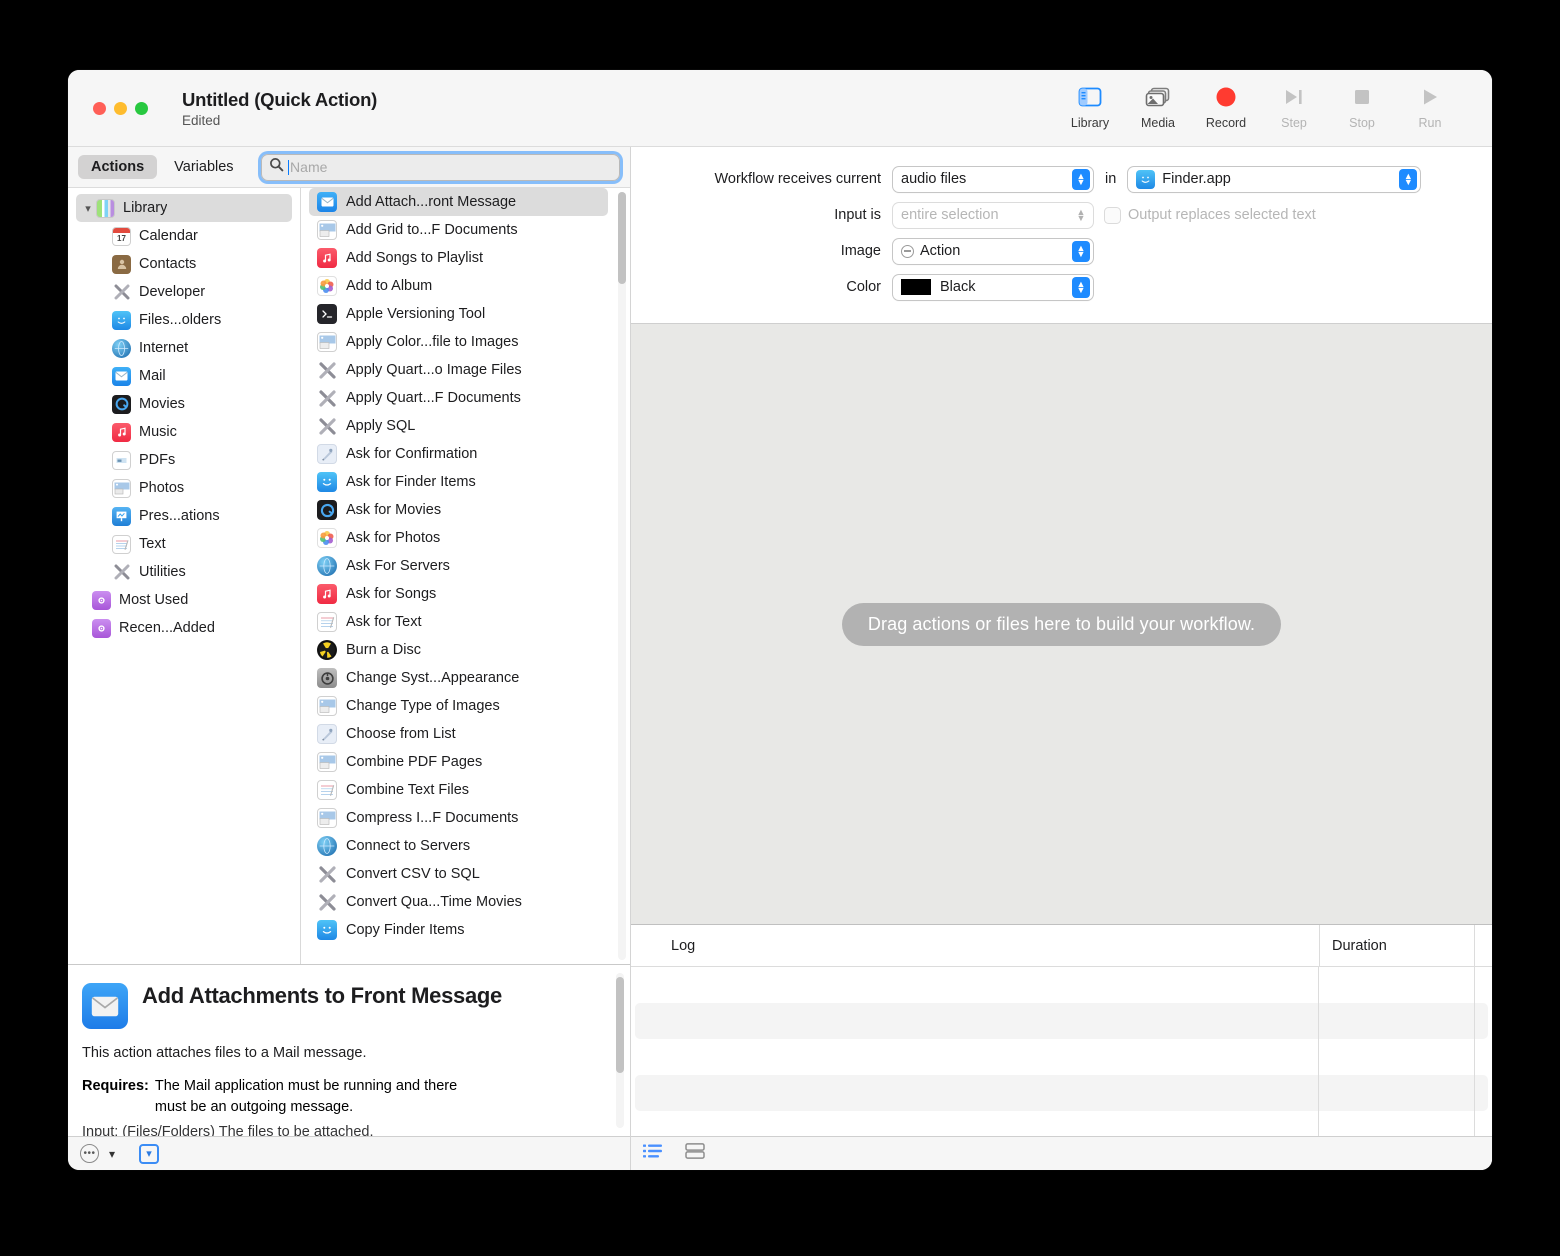 The image size is (1560, 1256). I want to click on input-is-select: entire selection ▲ ▼, so click(993, 215).